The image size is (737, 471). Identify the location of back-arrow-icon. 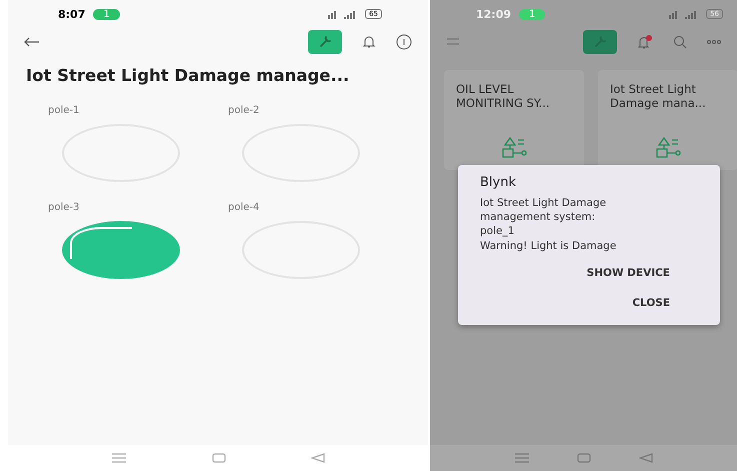
(32, 42).